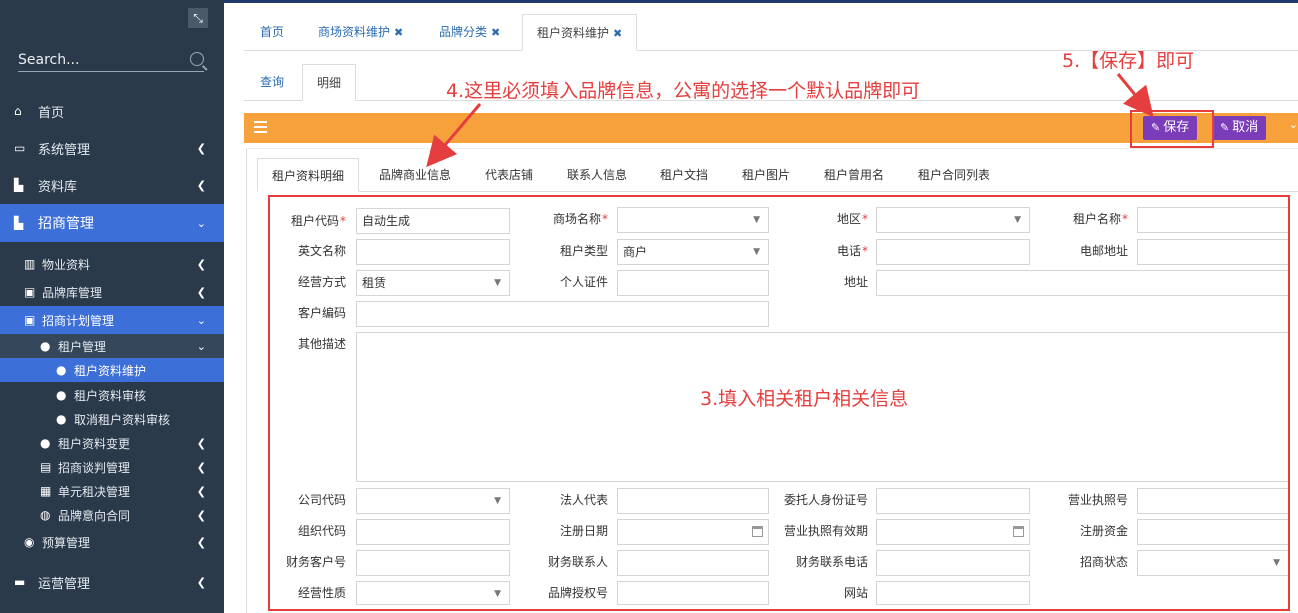 This screenshot has width=1298, height=613. Describe the element at coordinates (454, 135) in the screenshot. I see `arrow-to-brand-tab` at that location.